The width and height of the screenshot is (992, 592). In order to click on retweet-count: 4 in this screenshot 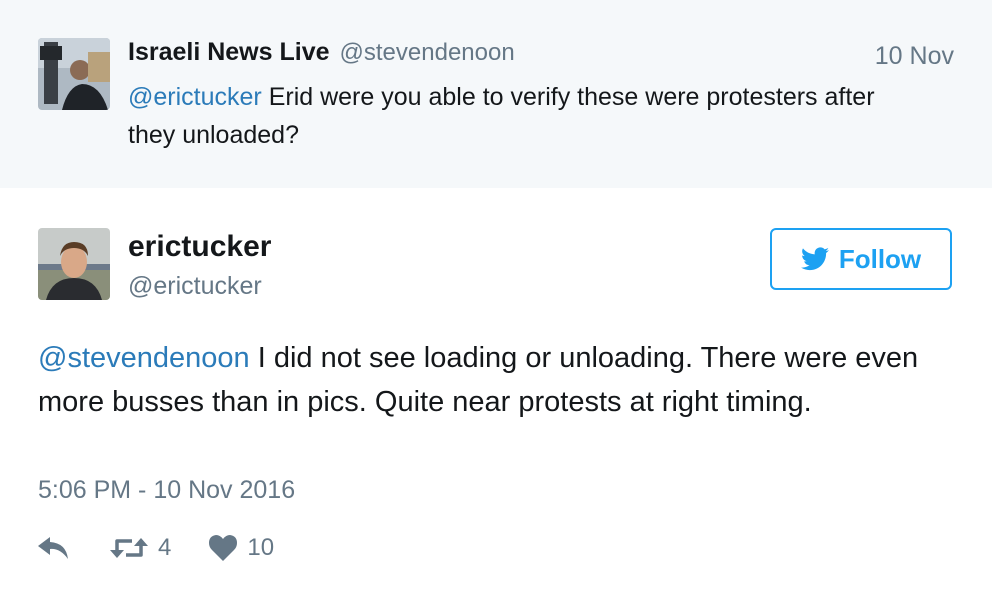, I will do `click(165, 547)`.